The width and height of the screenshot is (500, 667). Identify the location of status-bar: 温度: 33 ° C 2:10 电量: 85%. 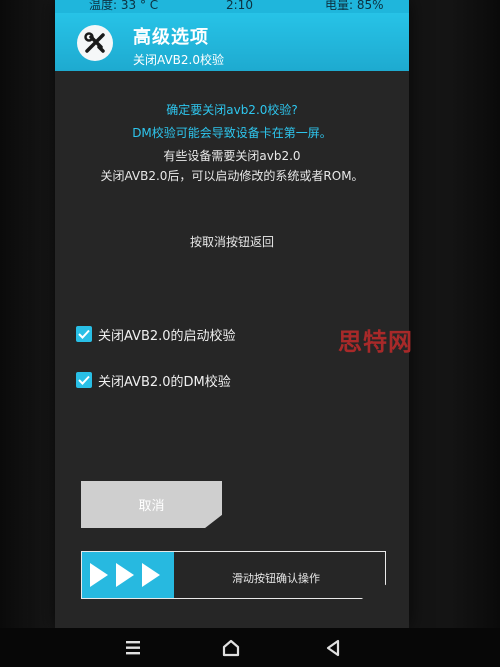
(232, 6).